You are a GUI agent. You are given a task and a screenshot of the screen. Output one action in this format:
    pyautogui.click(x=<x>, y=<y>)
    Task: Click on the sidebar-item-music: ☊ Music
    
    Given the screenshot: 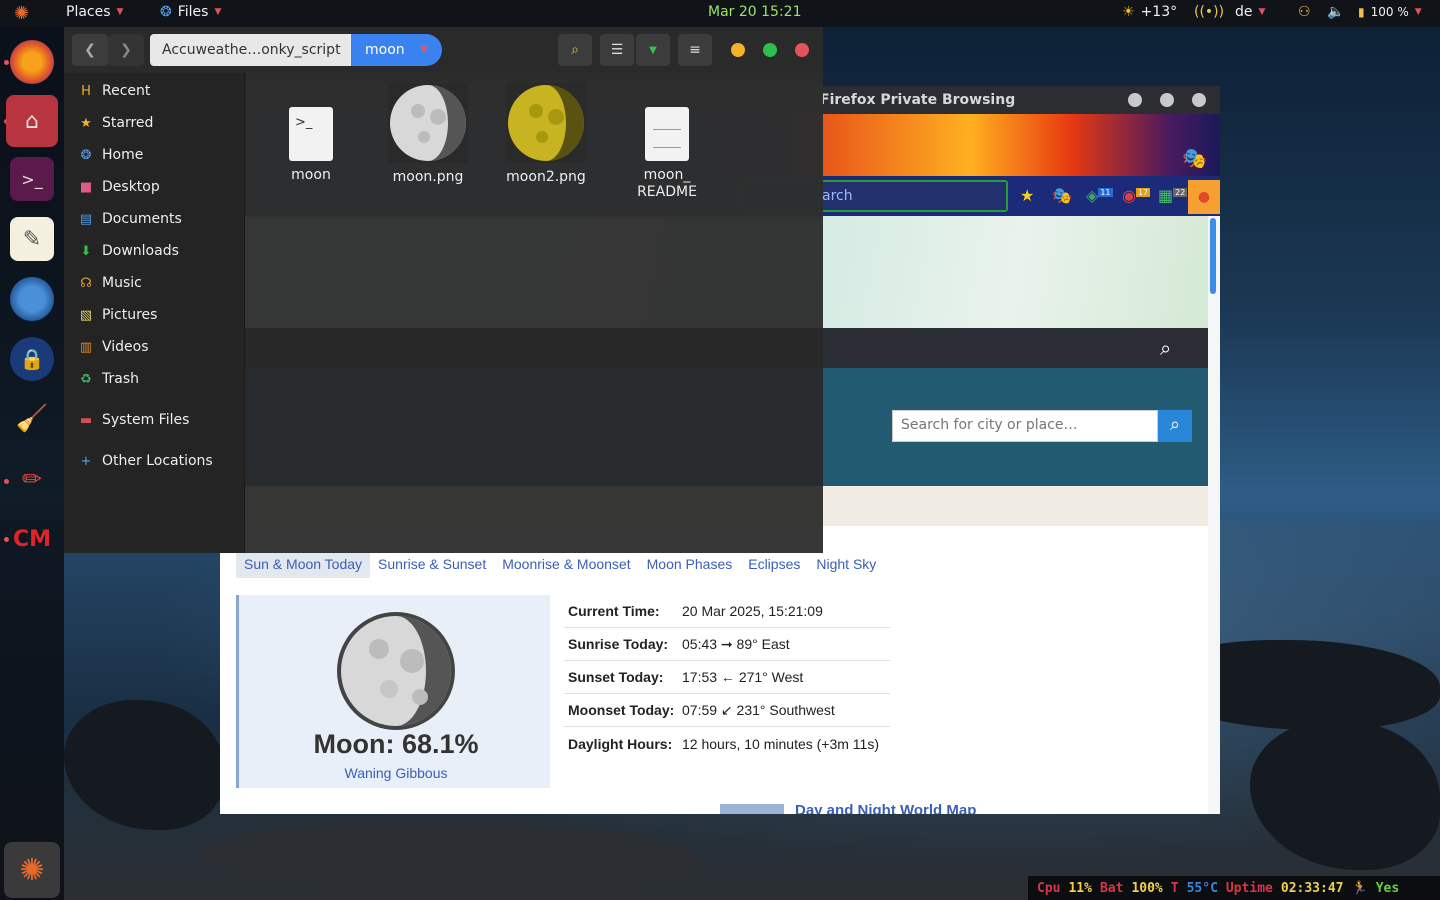 What is the action you would take?
    pyautogui.click(x=110, y=283)
    